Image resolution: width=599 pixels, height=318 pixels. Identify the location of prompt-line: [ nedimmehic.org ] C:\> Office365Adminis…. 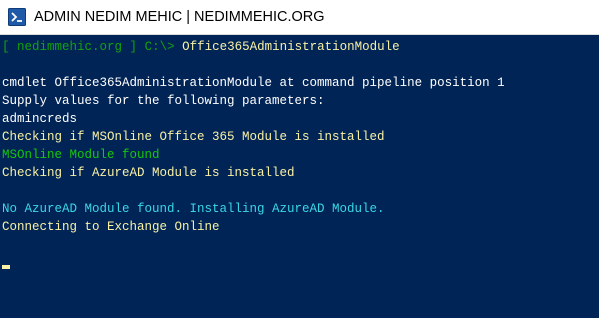
(300, 47).